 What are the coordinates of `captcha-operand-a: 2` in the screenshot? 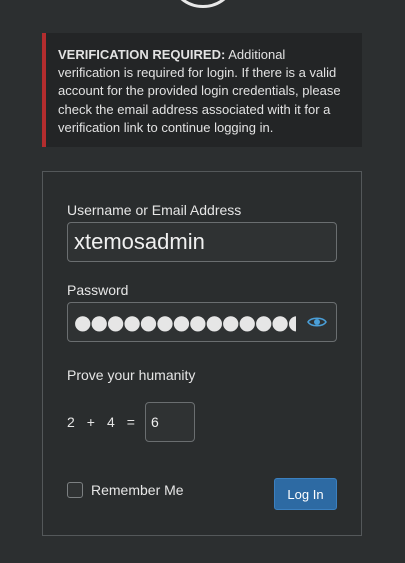 It's located at (71, 422).